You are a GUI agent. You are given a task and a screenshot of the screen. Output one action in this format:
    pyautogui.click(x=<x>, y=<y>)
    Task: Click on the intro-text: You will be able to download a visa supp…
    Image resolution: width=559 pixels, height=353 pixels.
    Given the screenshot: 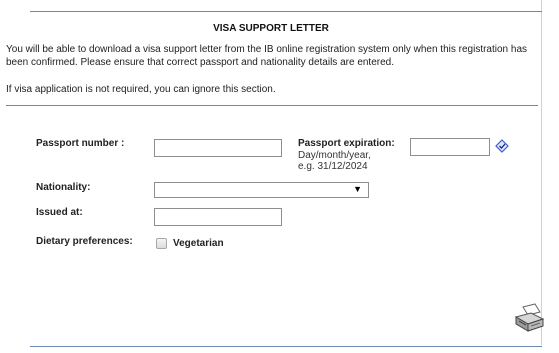 What is the action you would take?
    pyautogui.click(x=267, y=56)
    